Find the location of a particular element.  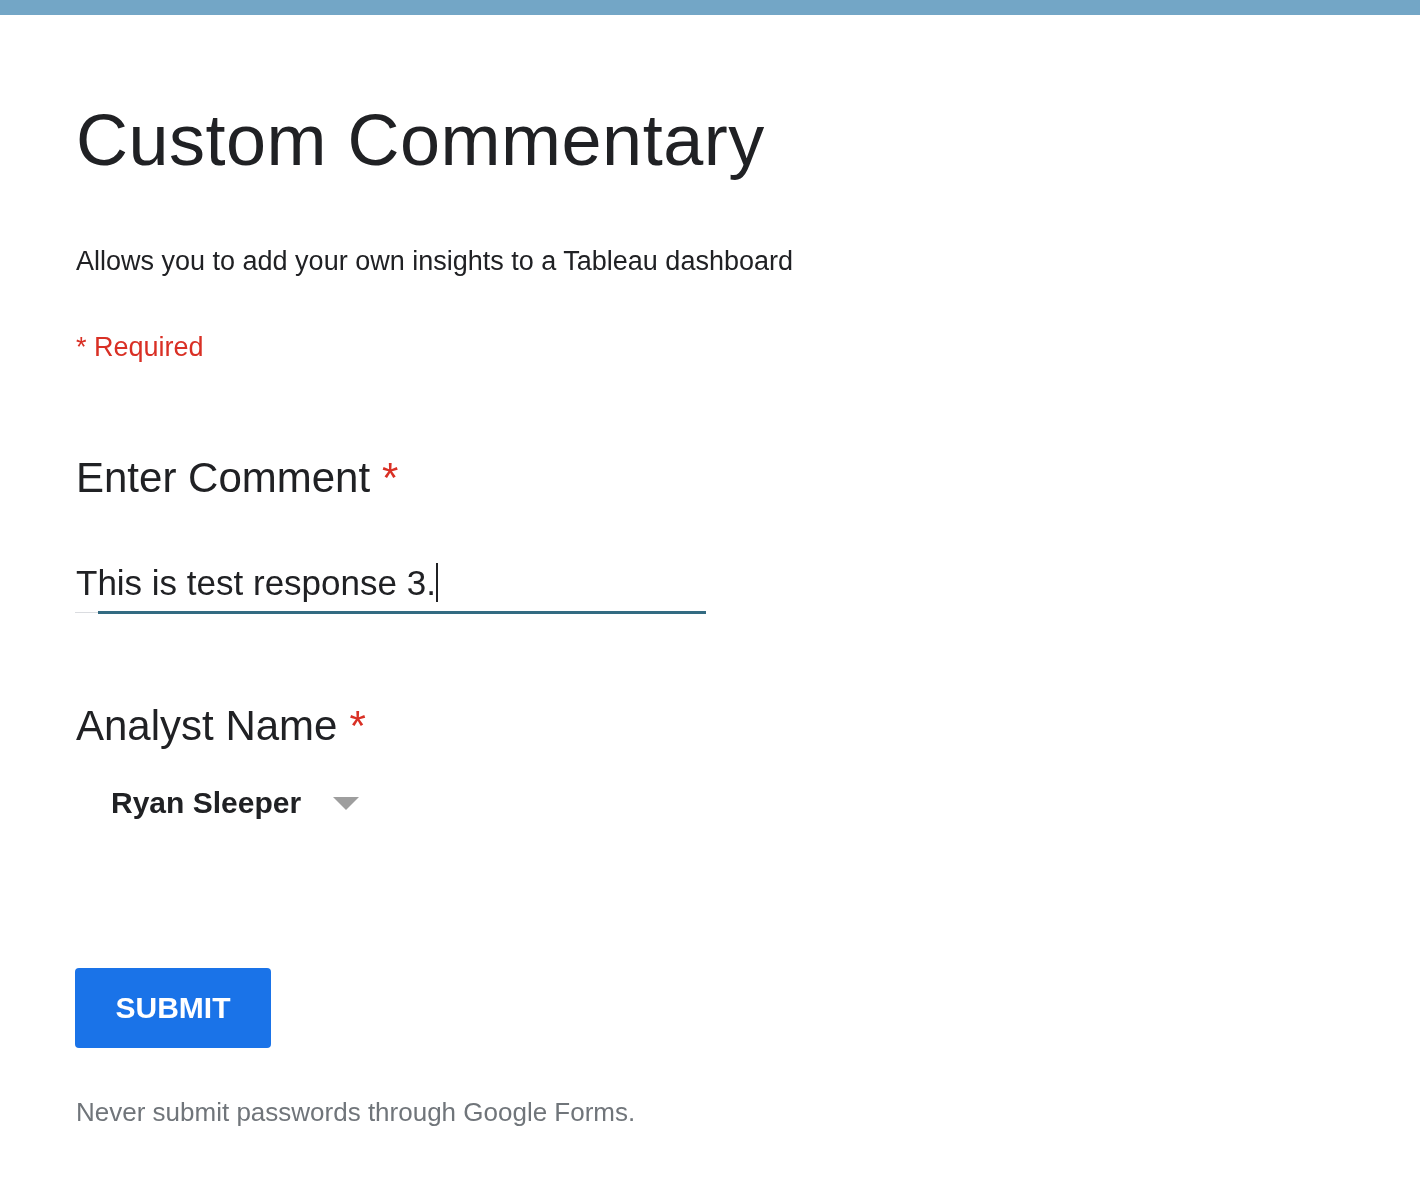

form-title: Custom Commentary is located at coordinates (420, 140).